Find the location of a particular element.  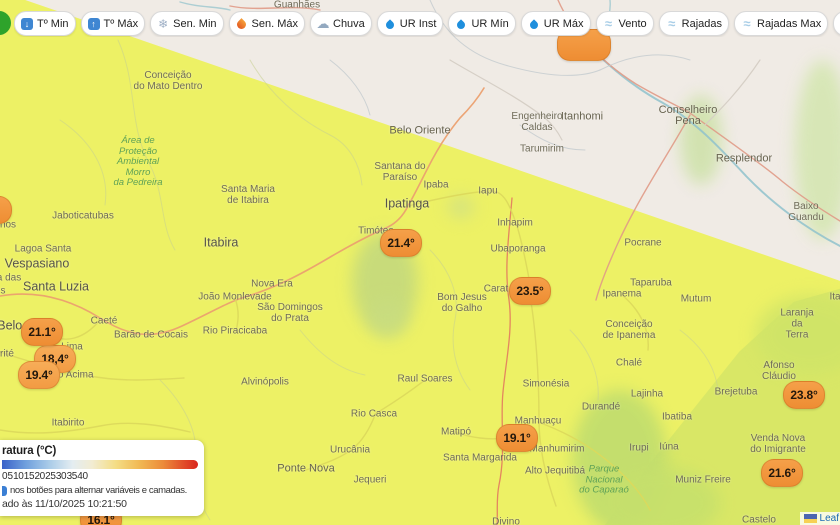

toolbar-button-ur-min: UR Mín is located at coordinates (482, 23).